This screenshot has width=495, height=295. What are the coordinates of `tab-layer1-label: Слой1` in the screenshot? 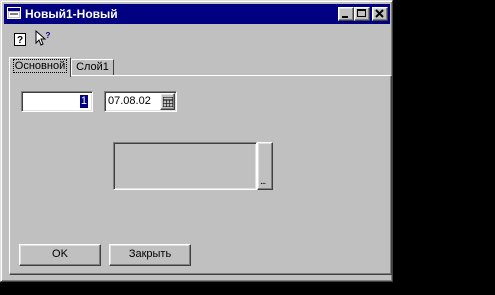 It's located at (92, 67).